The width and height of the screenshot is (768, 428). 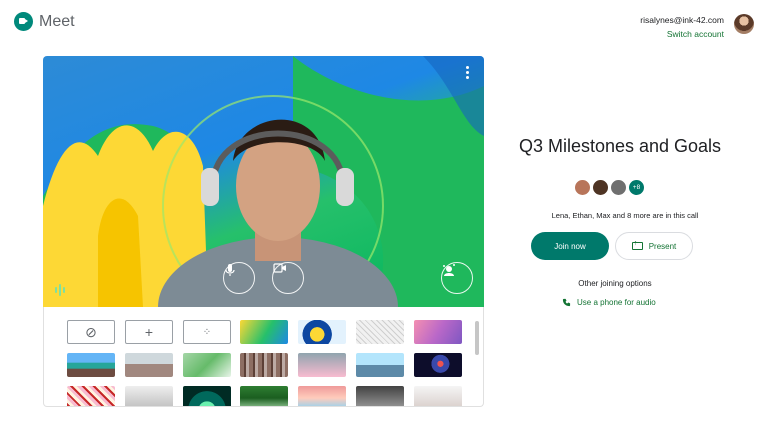 What do you see at coordinates (380, 332) in the screenshot?
I see `background-option-lines` at bounding box center [380, 332].